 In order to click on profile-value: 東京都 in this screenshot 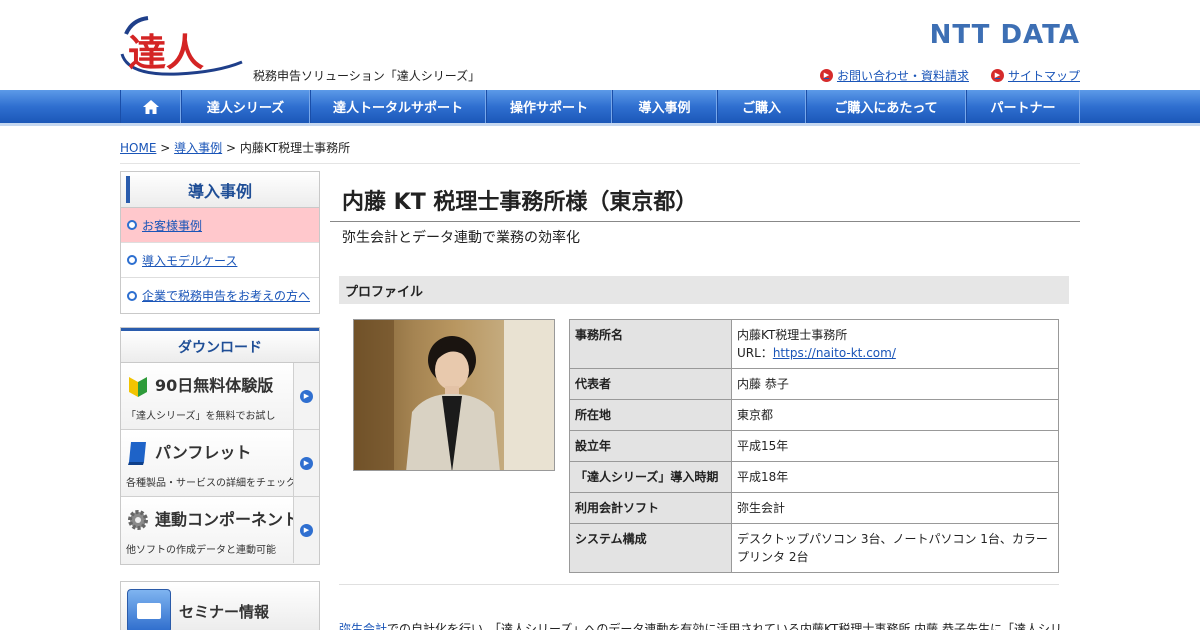, I will do `click(895, 415)`.